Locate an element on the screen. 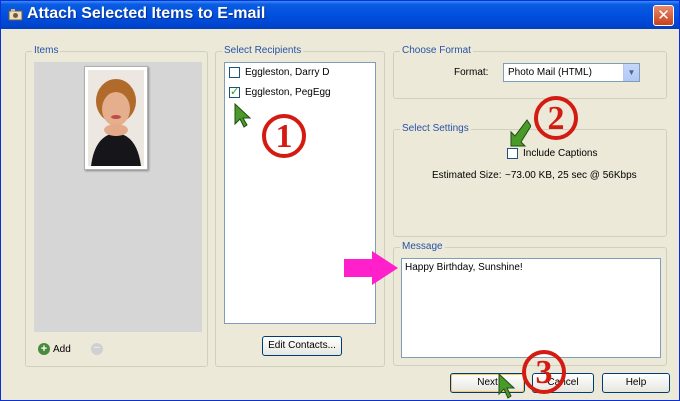 This screenshot has height=401, width=680. message-textarea: Happy Birthday, Sunshine! is located at coordinates (531, 308).